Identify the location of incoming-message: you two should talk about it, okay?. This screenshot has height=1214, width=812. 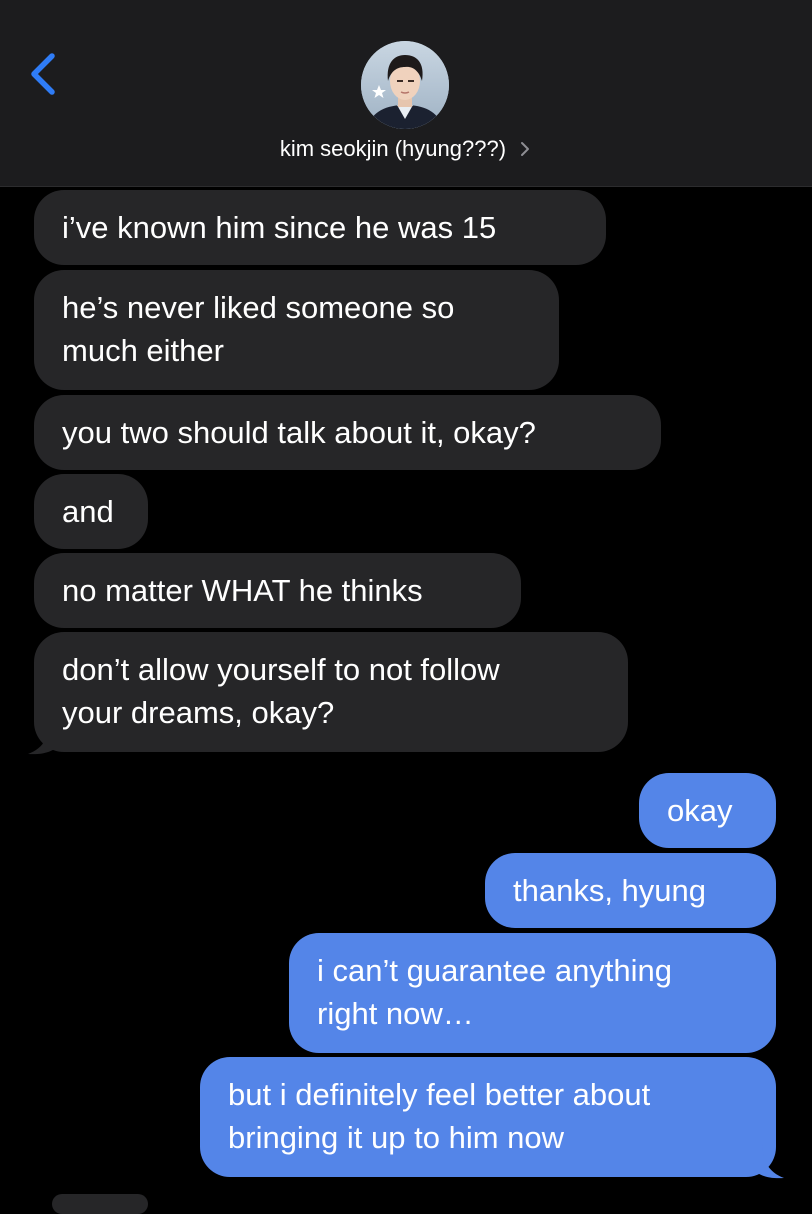
(347, 432).